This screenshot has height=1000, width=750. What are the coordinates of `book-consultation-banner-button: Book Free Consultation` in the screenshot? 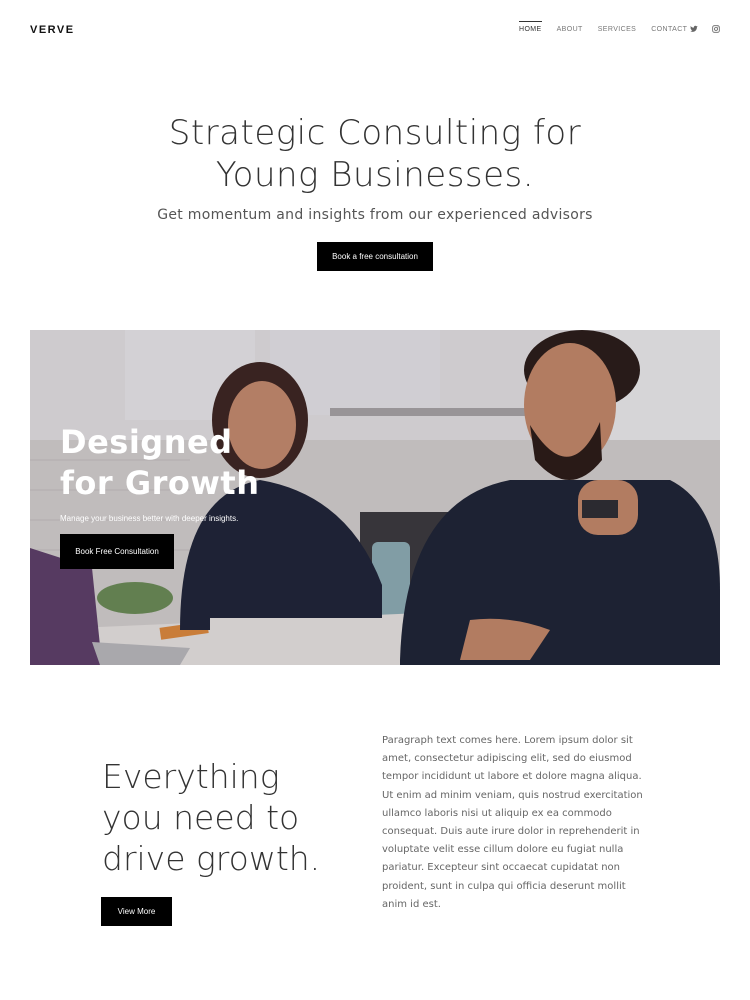 It's located at (117, 551).